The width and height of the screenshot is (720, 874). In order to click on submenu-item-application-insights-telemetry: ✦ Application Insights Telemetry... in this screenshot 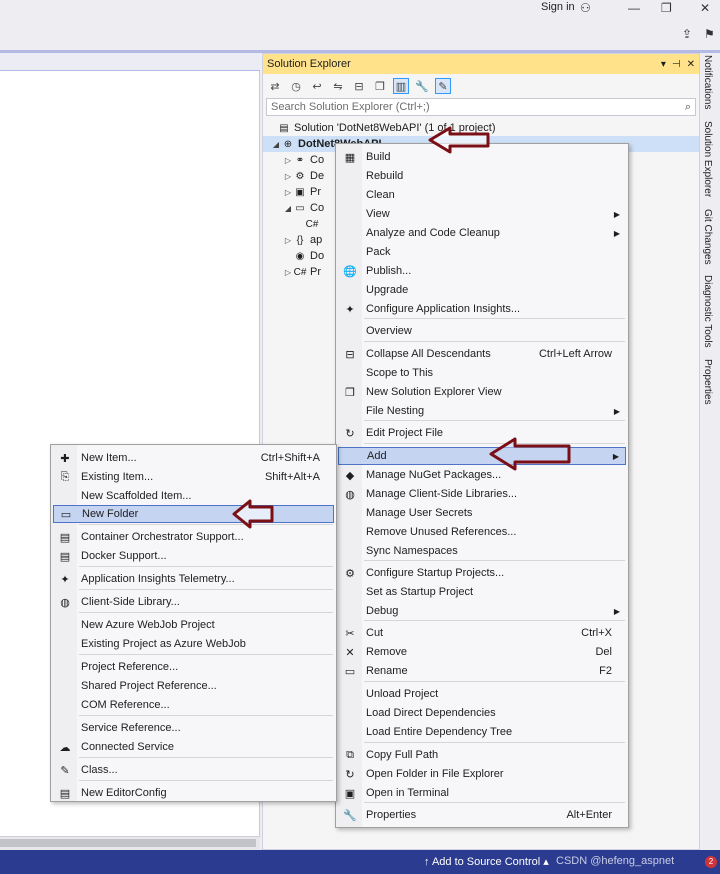, I will do `click(193, 579)`.